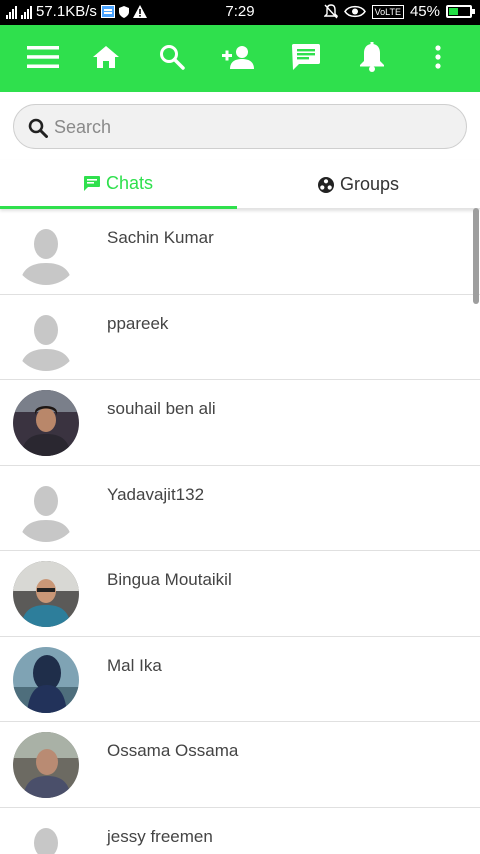  Describe the element at coordinates (354, 11) in the screenshot. I see `eye-icon` at that location.